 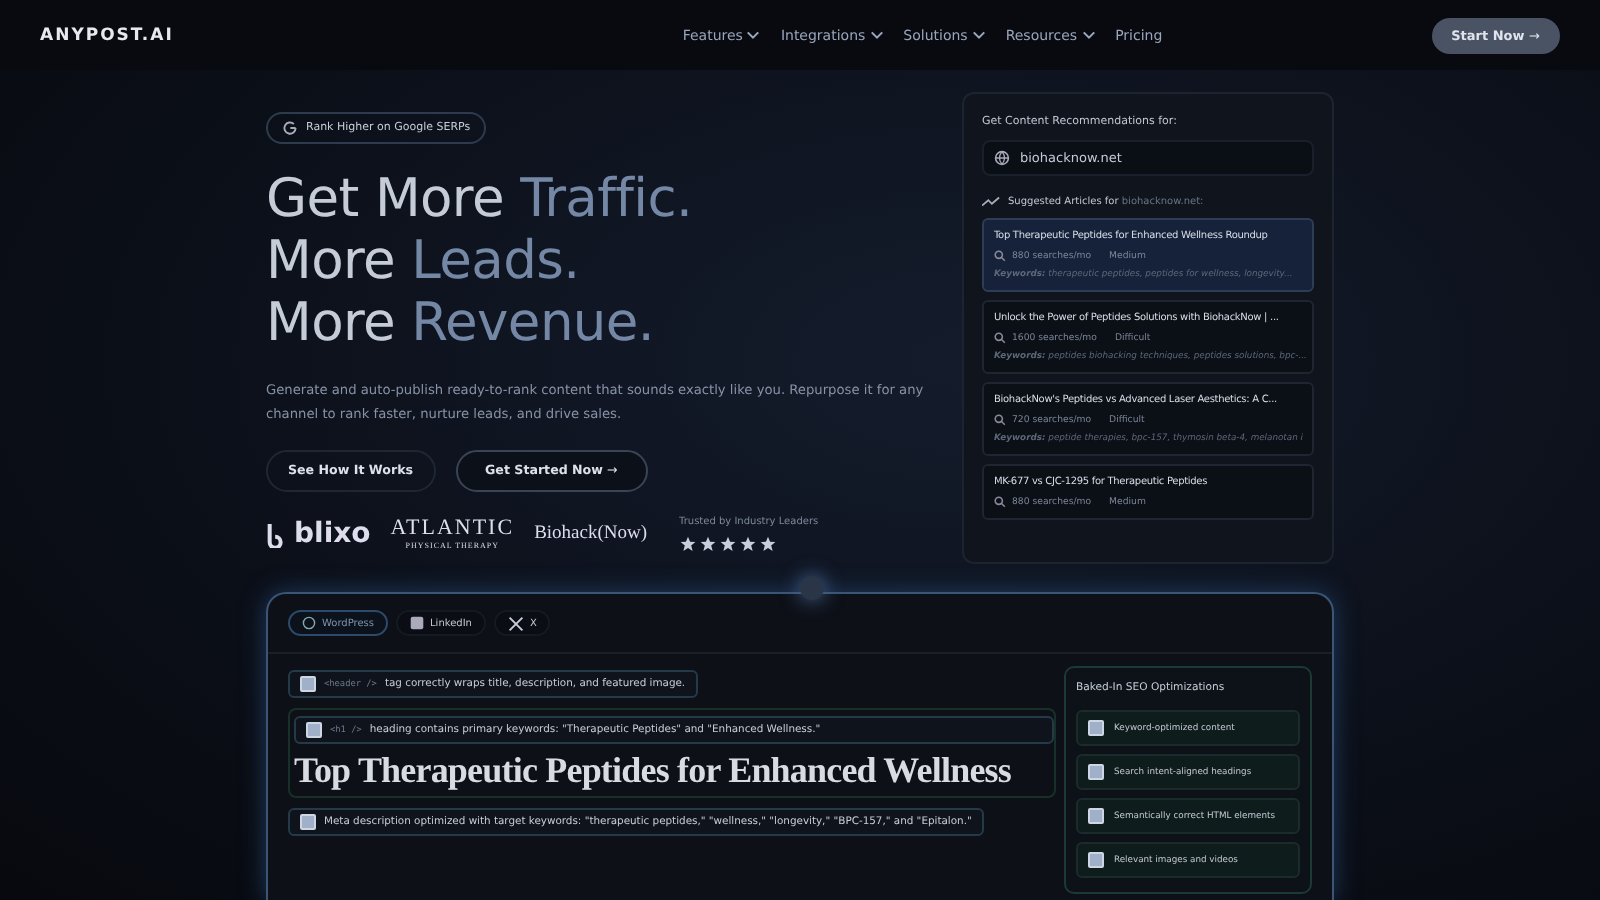 I want to click on article-heading: Top Therapeutic Peptides for Enhanced Wellness, so click(x=653, y=771).